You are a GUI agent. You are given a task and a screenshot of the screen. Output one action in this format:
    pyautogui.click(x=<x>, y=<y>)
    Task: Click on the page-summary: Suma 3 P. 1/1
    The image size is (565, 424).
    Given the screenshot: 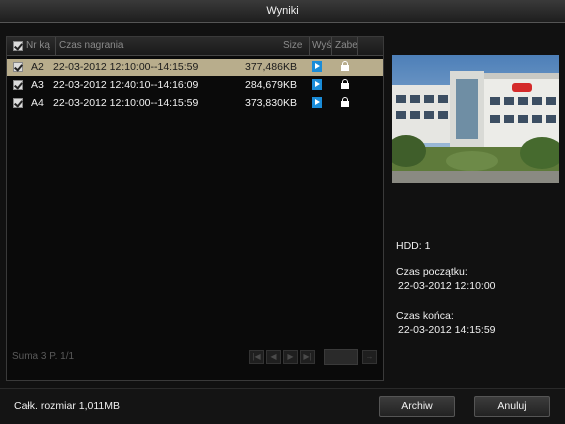 What is the action you would take?
    pyautogui.click(x=43, y=356)
    